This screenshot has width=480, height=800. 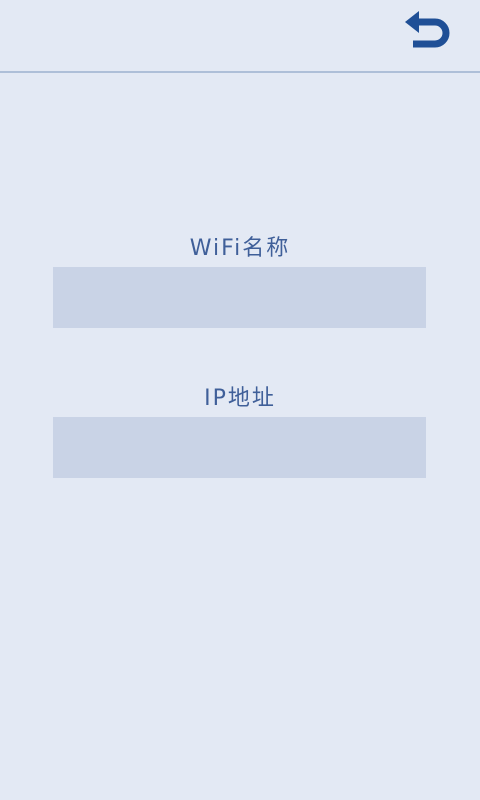 I want to click on ip-address-input, so click(x=239, y=447).